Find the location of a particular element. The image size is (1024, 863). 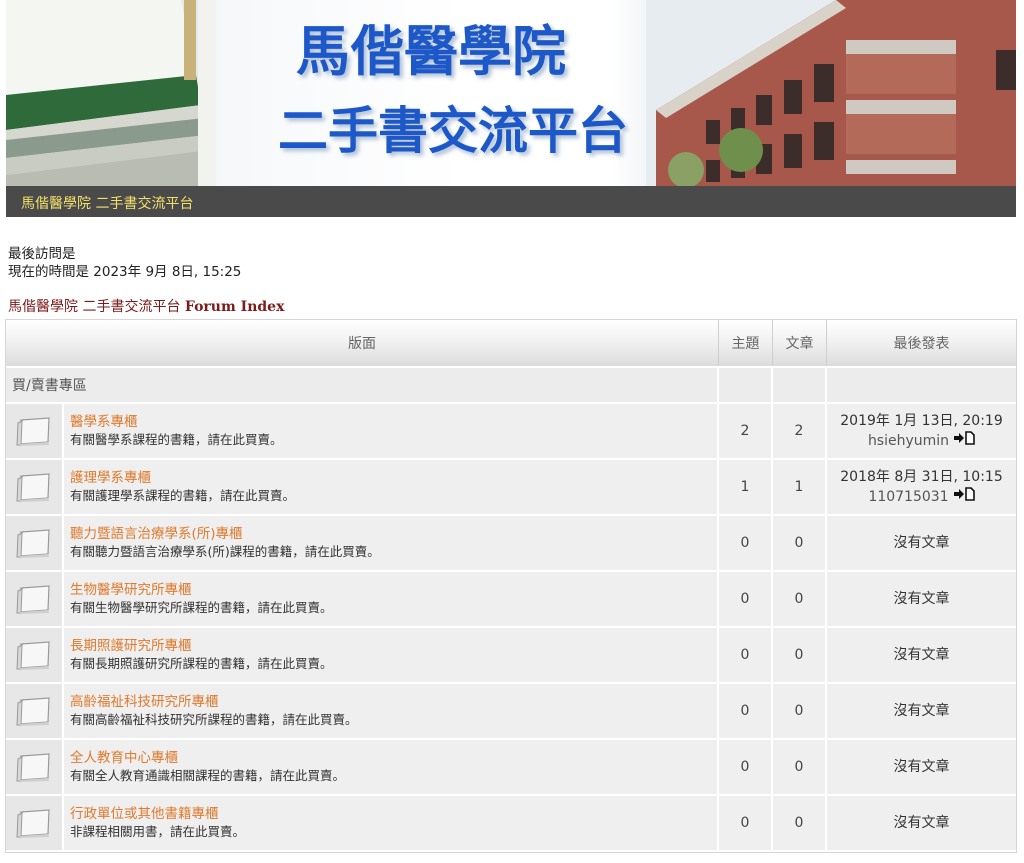

forum-last-post: 2018年 8月 31日, 10:15 110715031 is located at coordinates (921, 487).